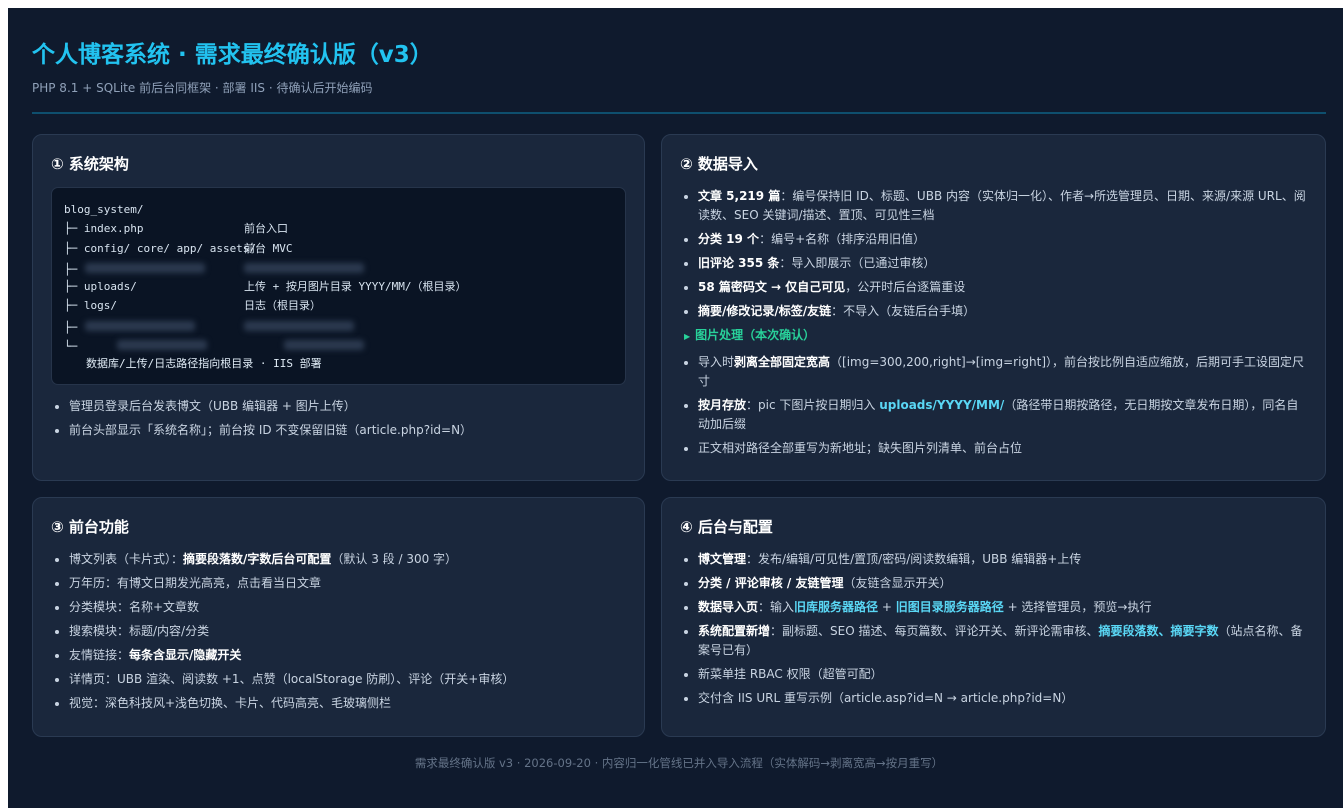  What do you see at coordinates (1002, 448) in the screenshot?
I see `list-item: 正文相对路径全部重写为新地址；缺失图片列清单、前台占位` at bounding box center [1002, 448].